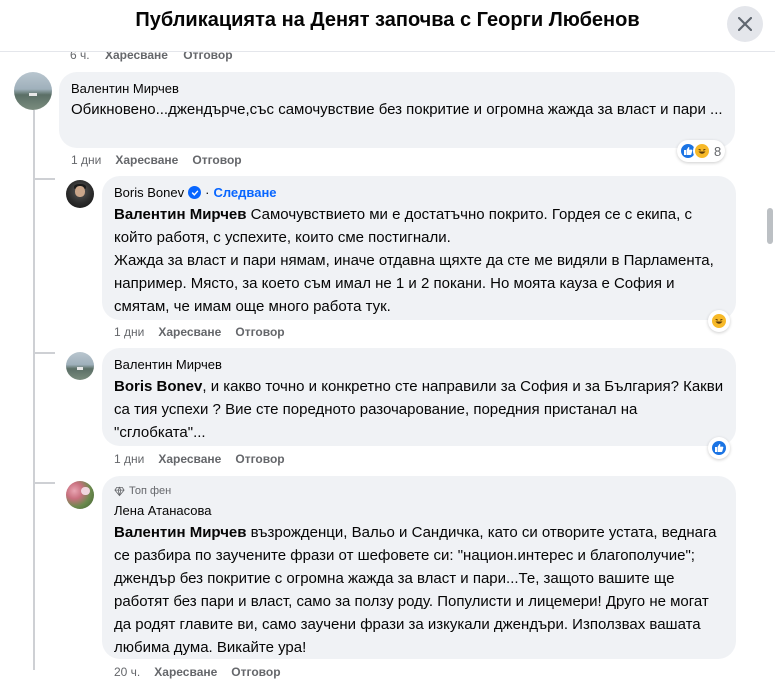 Image resolution: width=775 pixels, height=682 pixels. What do you see at coordinates (127, 672) in the screenshot?
I see `comment-time: 20 ч.` at bounding box center [127, 672].